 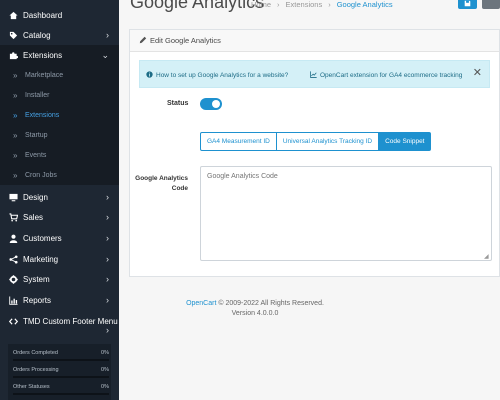 What do you see at coordinates (13, 238) in the screenshot?
I see `user-icon` at bounding box center [13, 238].